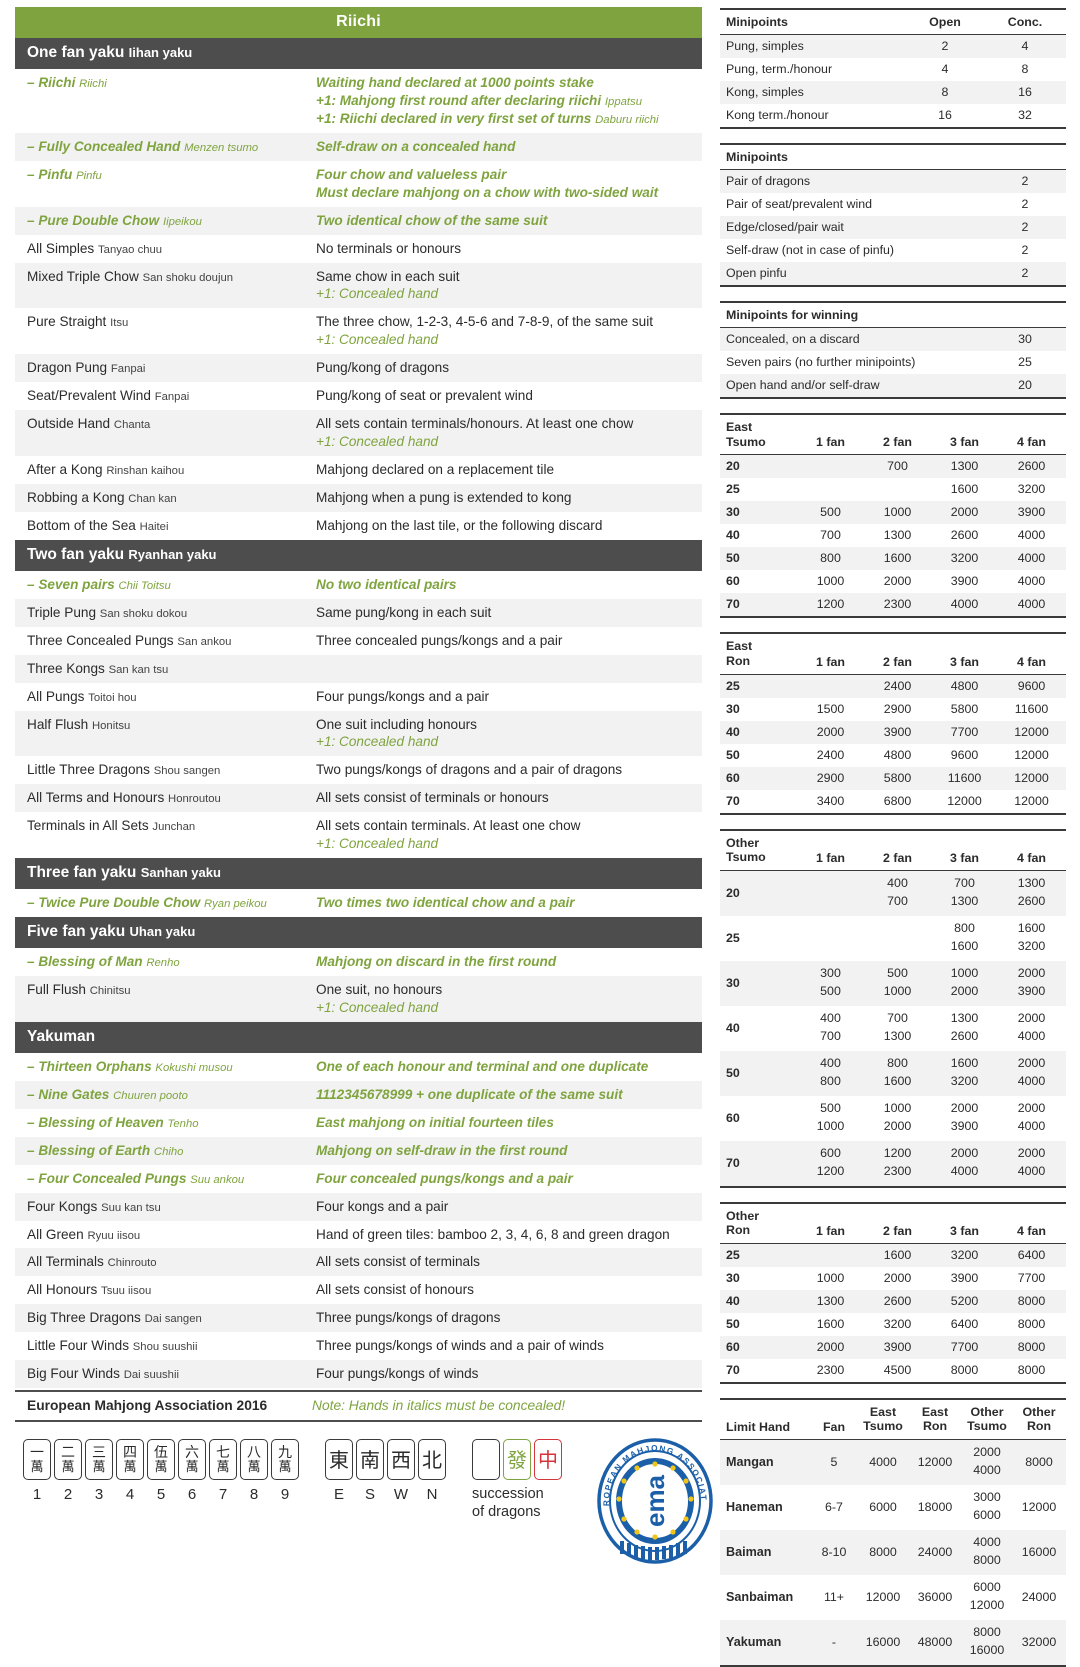 This screenshot has height=1667, width=1080. What do you see at coordinates (108, 396) in the screenshot?
I see `yaku-name: Seat/Prevalent Wind Fanpai` at bounding box center [108, 396].